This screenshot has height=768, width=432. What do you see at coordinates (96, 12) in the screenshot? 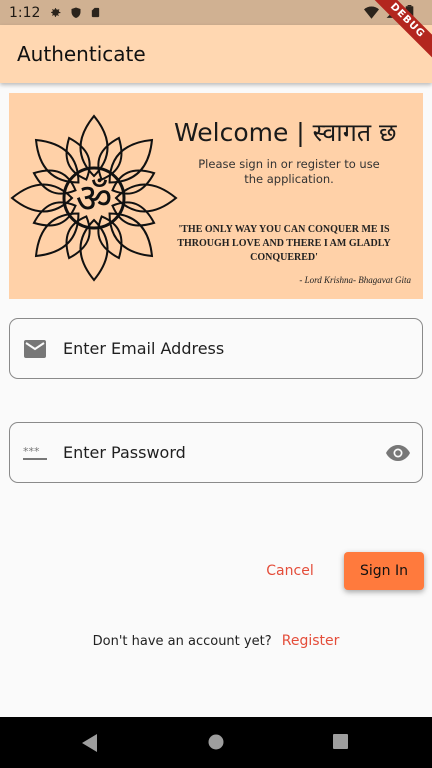
I see `sd-card-icon` at bounding box center [96, 12].